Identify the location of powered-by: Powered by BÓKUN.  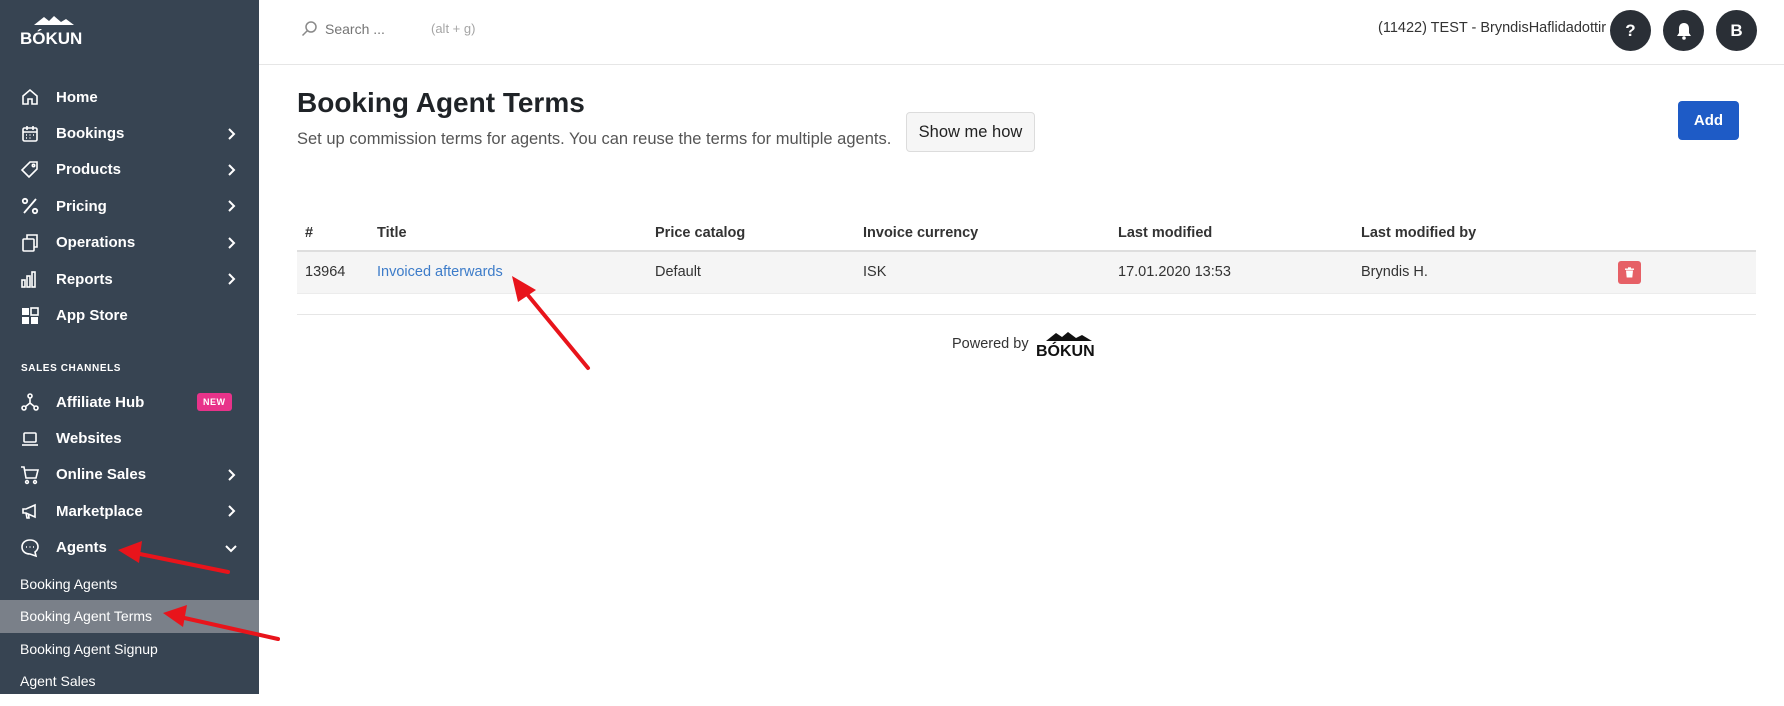
(1027, 344).